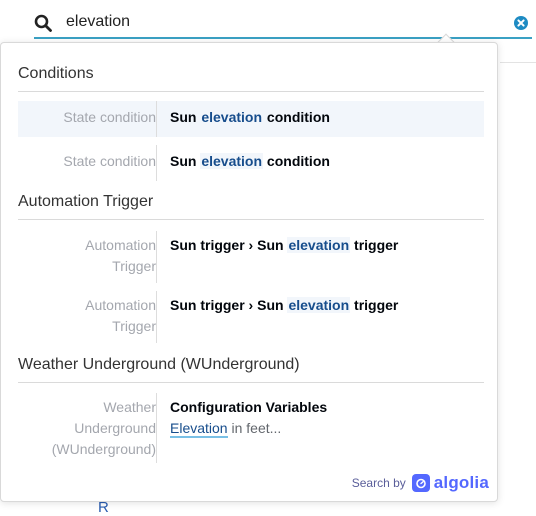 Image resolution: width=536 pixels, height=516 pixels. I want to click on search-by-label: Search by, so click(378, 483).